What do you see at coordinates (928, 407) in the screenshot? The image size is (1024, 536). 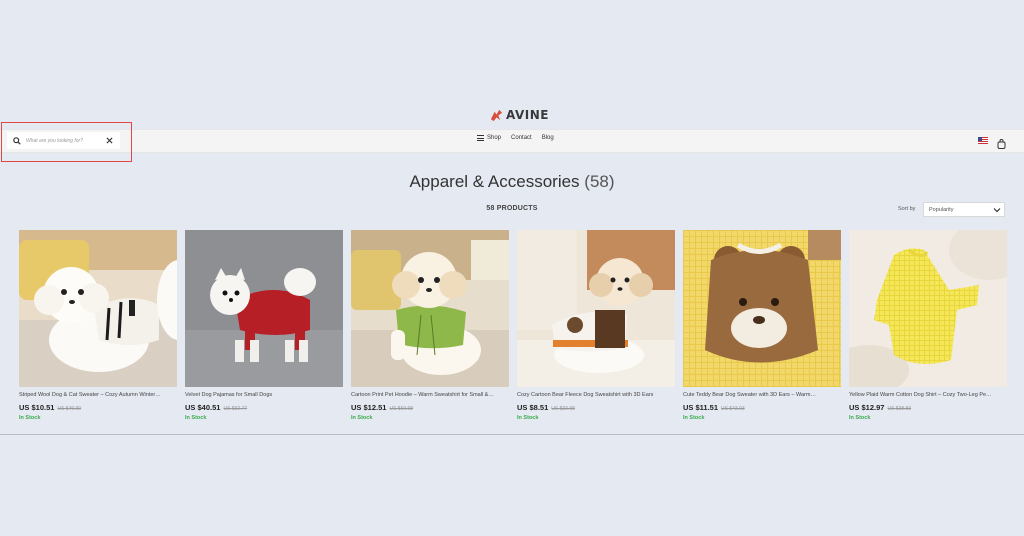 I see `product-prices: US $12.97 US $38.83` at bounding box center [928, 407].